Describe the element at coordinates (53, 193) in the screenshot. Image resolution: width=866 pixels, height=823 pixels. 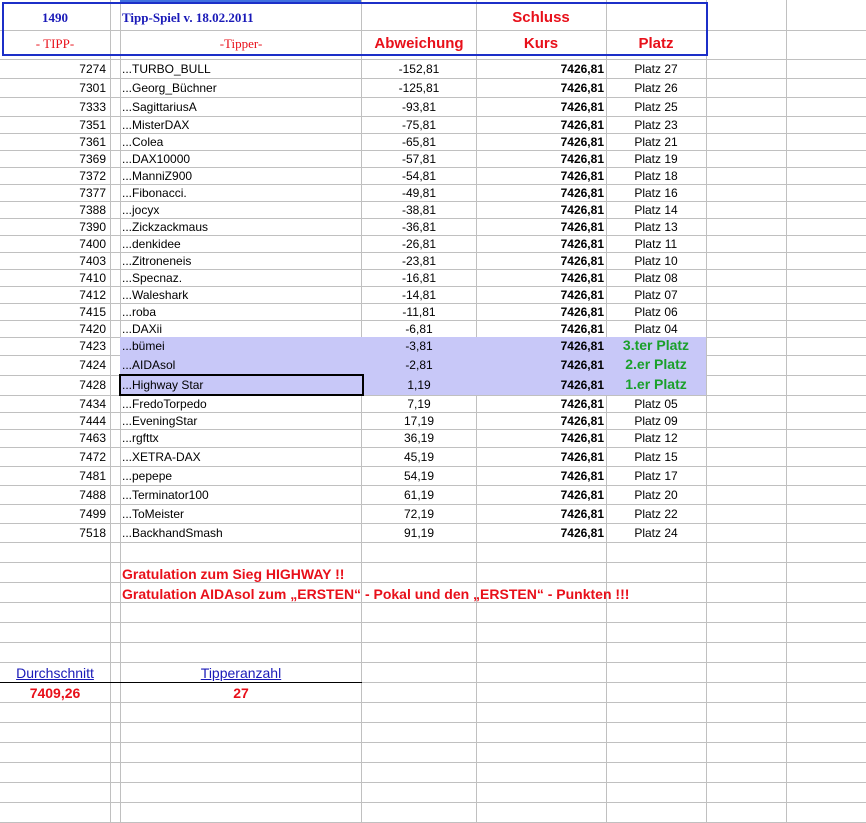
I see `tipp-cell: 7377` at that location.